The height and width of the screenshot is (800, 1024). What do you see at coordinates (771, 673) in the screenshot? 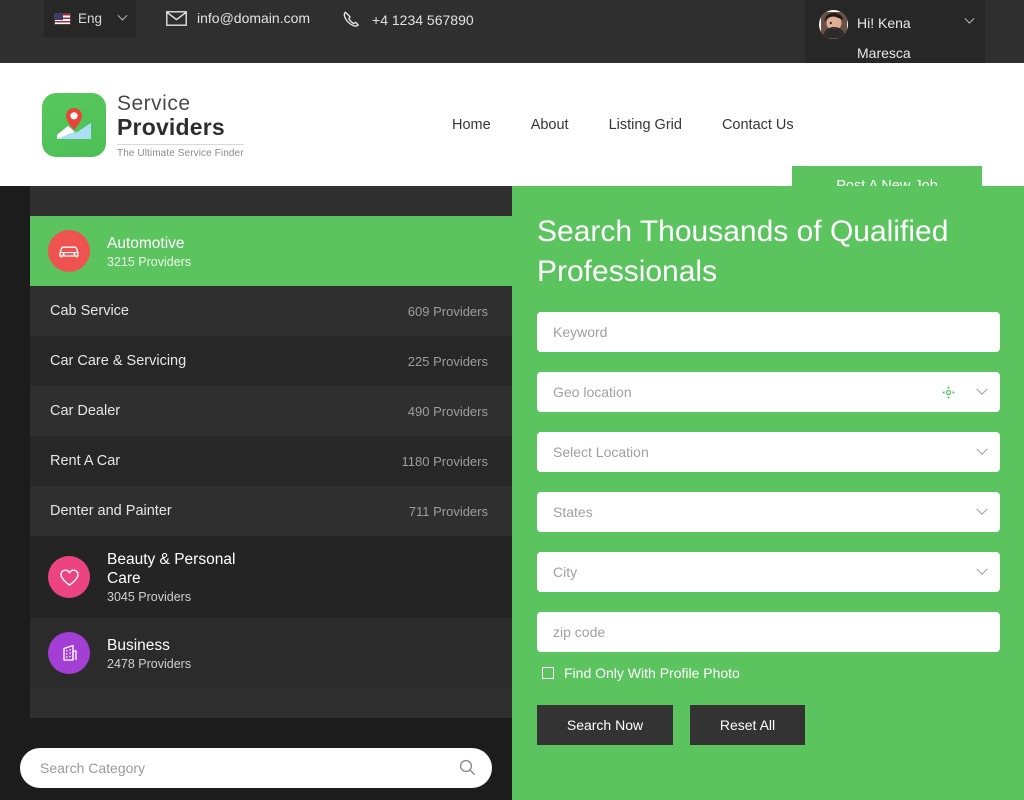
I see `profile-photo-checkbox-row: Find Only With Profile Photo` at bounding box center [771, 673].